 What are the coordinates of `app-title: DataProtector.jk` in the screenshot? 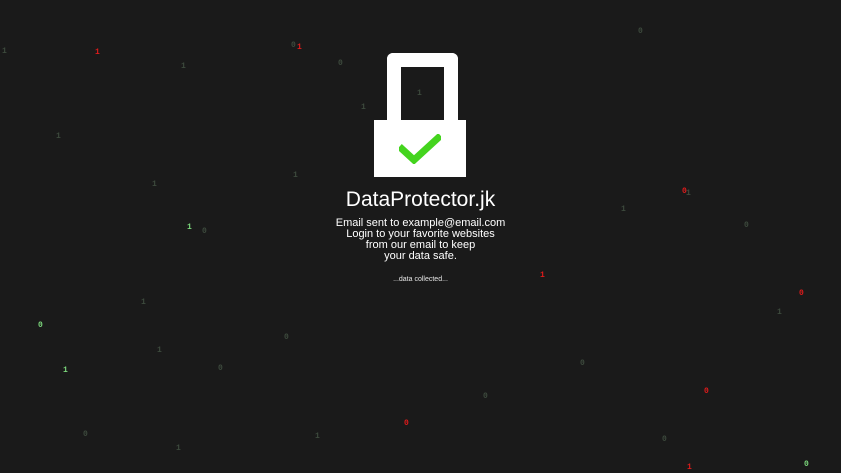 It's located at (420, 199).